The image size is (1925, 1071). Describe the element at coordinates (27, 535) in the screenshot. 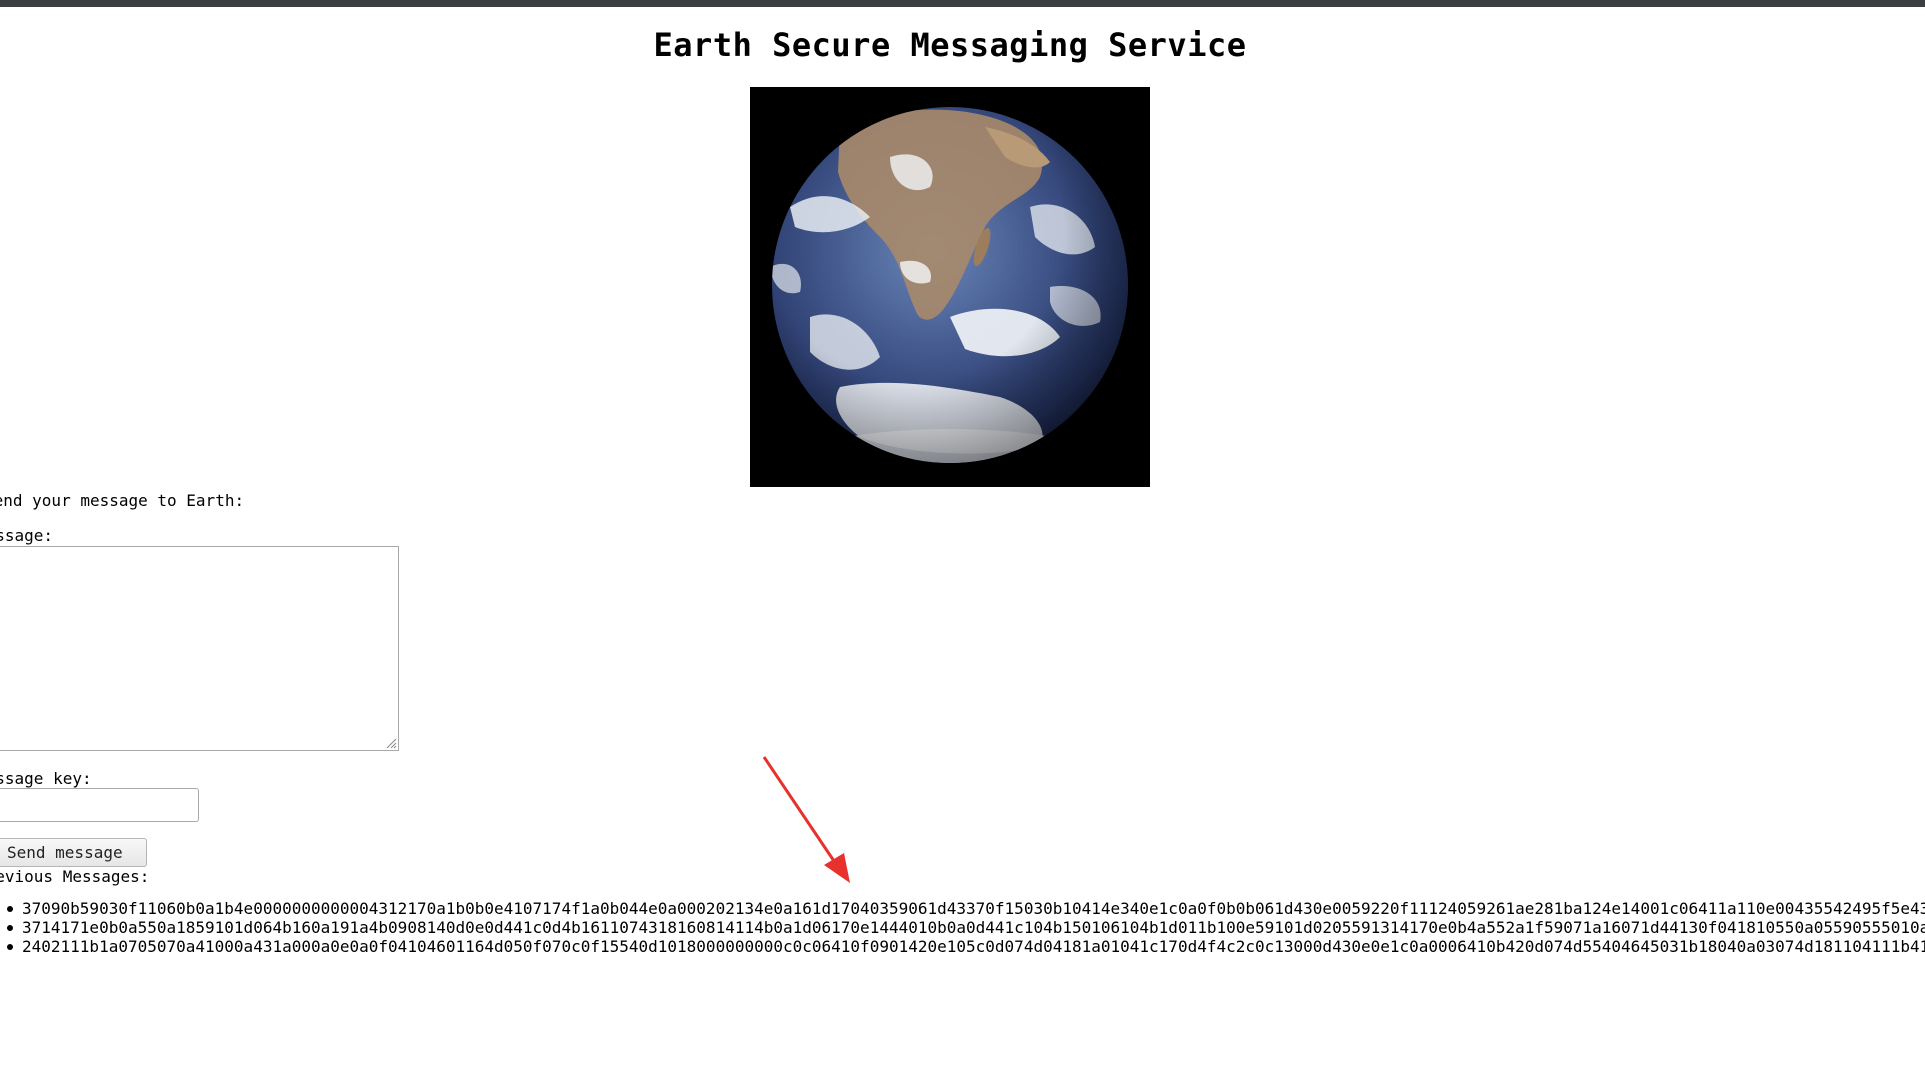

I see `message-field-label: Message:` at that location.